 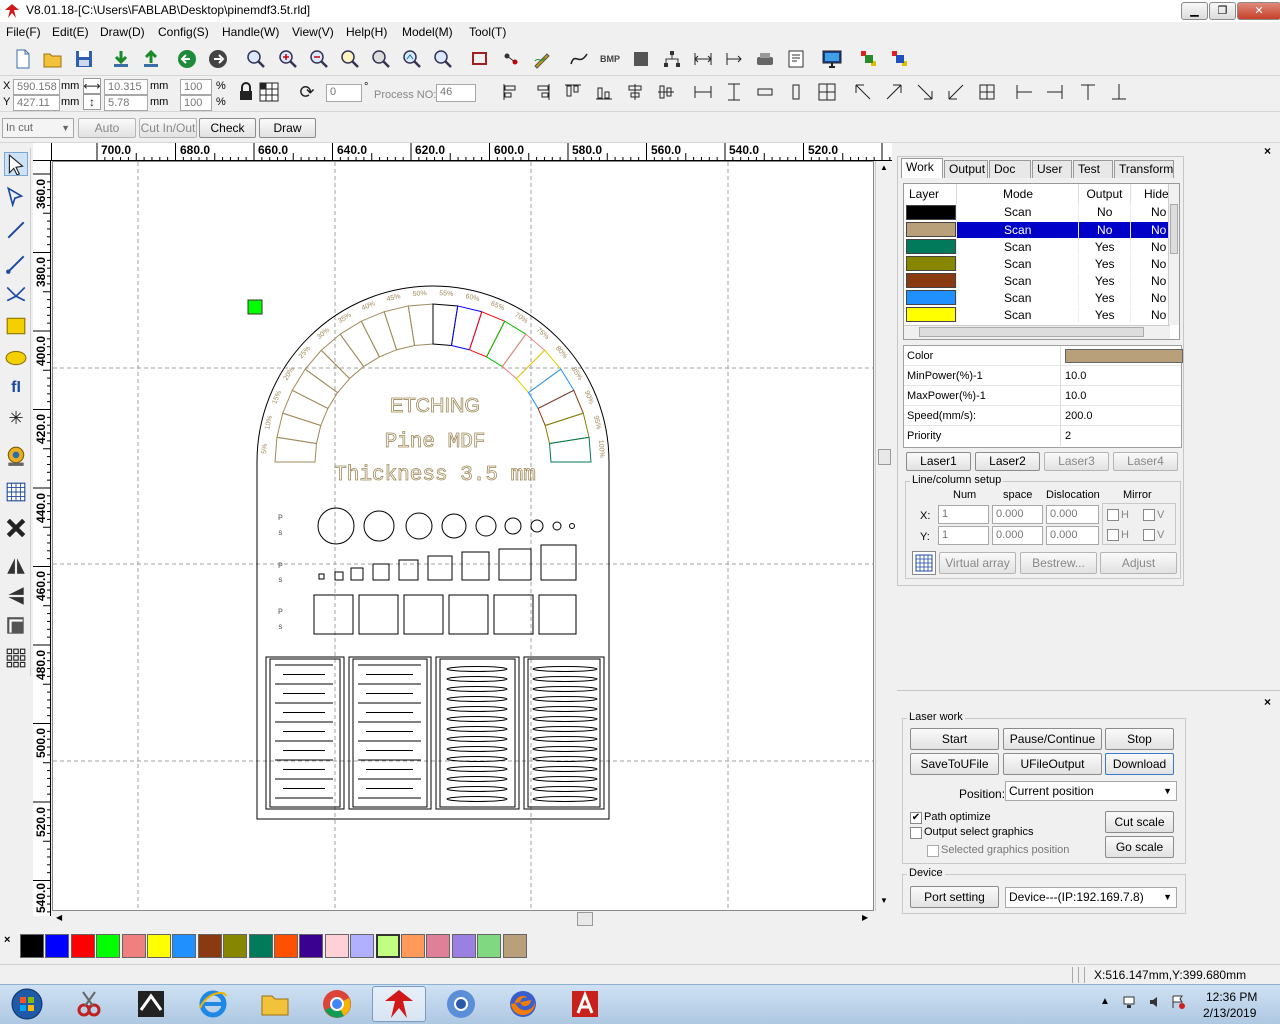 I want to click on zoom-fit-icon, so click(x=443, y=59).